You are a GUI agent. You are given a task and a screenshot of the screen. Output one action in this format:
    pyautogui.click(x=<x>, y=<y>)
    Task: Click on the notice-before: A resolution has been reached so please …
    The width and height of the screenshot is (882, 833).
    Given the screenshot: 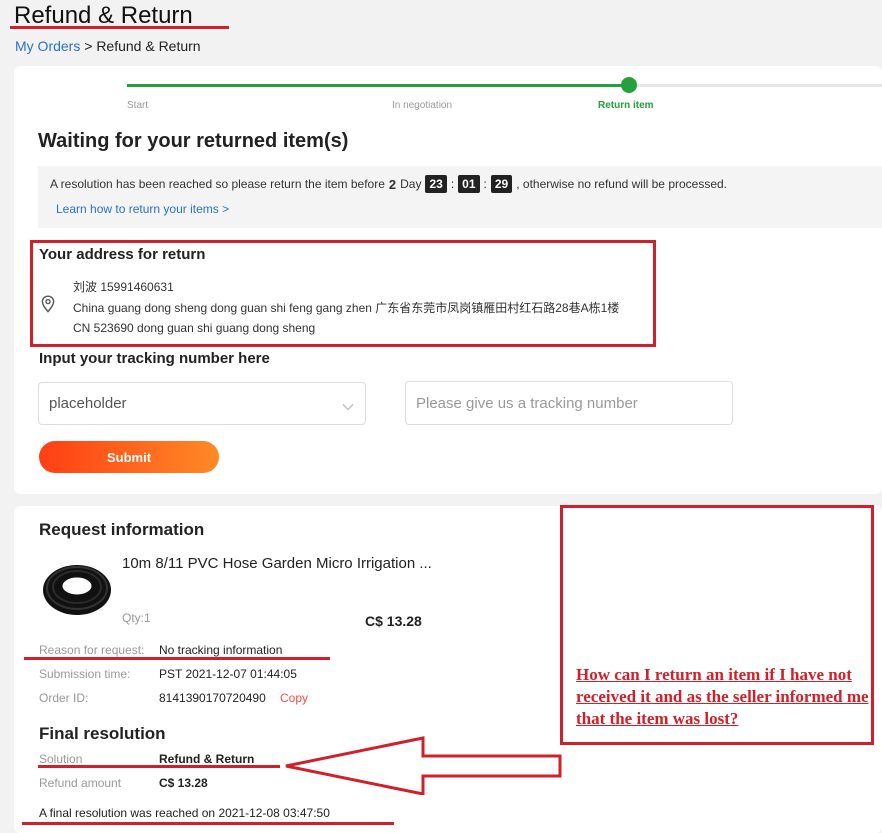 What is the action you would take?
    pyautogui.click(x=217, y=184)
    